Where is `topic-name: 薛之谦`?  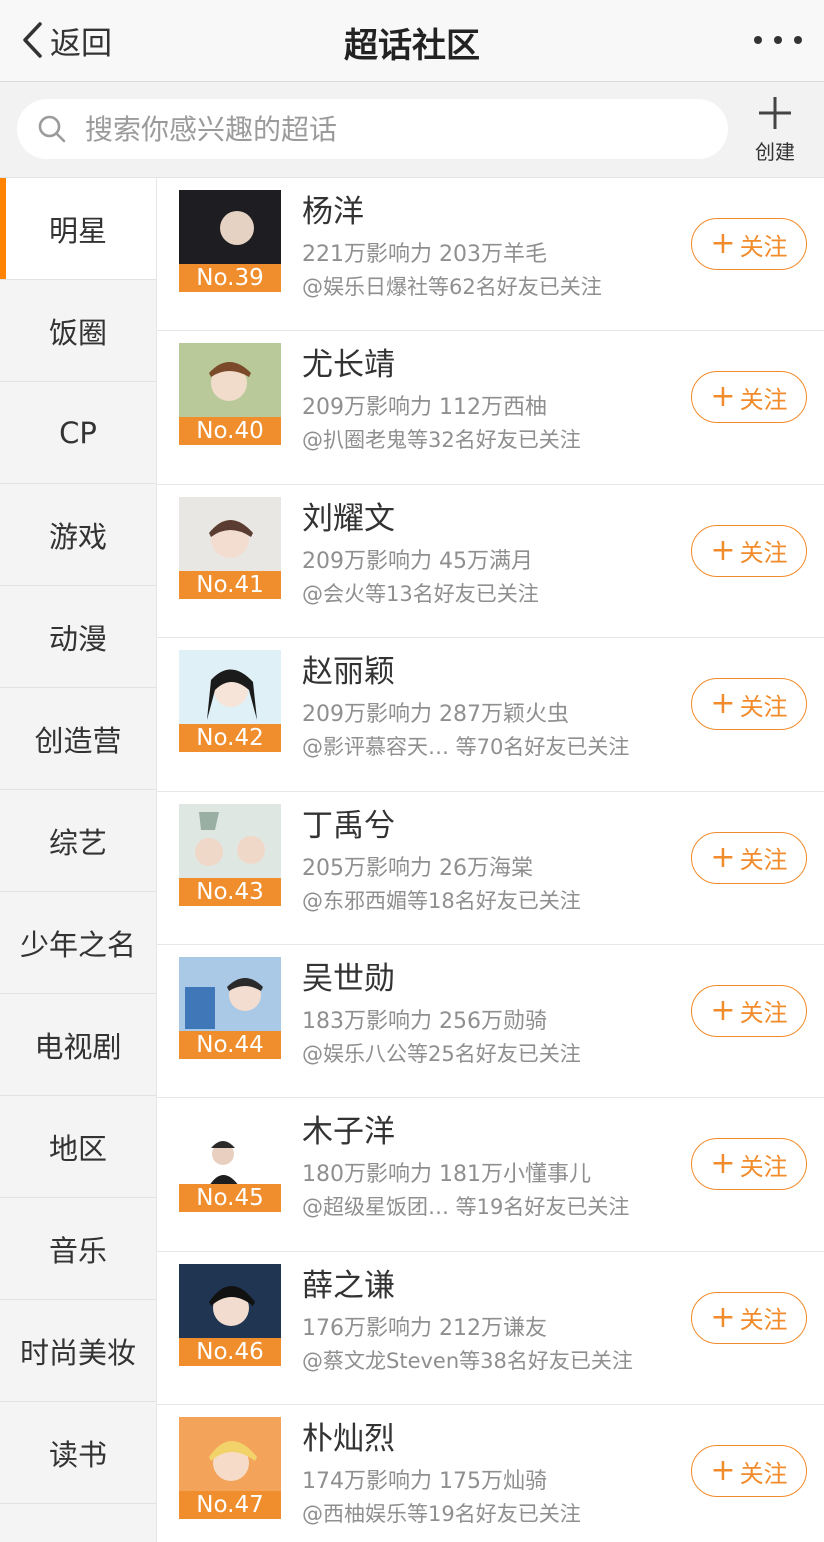
topic-name: 薛之谦 is located at coordinates (348, 1285).